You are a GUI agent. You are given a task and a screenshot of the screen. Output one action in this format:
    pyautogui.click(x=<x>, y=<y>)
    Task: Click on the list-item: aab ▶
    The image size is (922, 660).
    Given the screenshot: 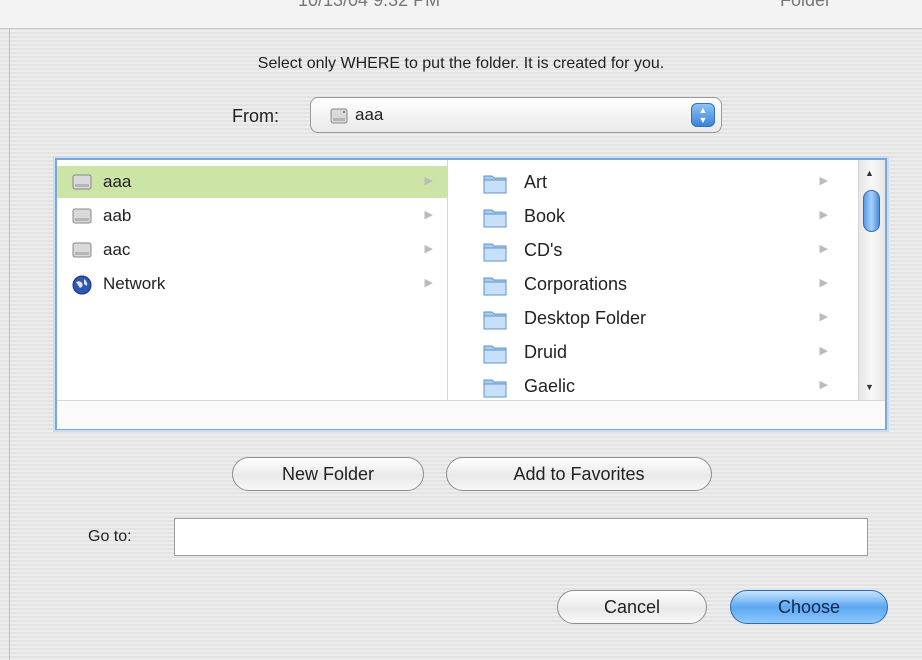 What is the action you would take?
    pyautogui.click(x=252, y=216)
    